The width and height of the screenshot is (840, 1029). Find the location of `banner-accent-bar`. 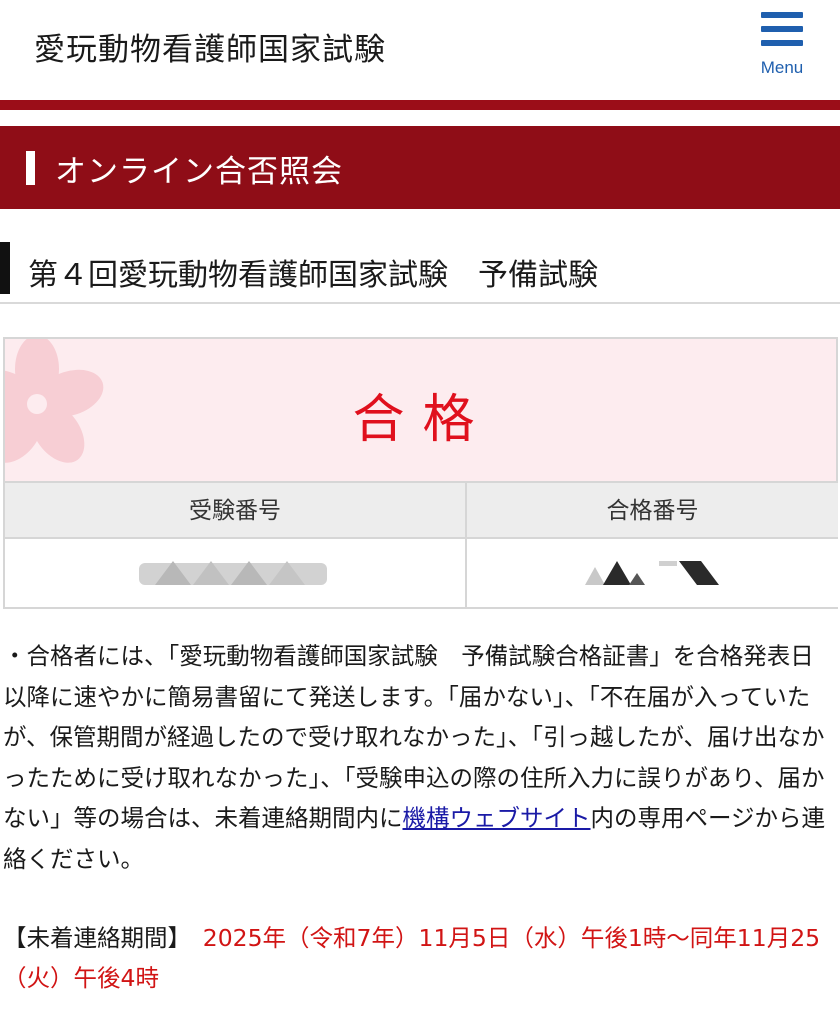

banner-accent-bar is located at coordinates (30, 168).